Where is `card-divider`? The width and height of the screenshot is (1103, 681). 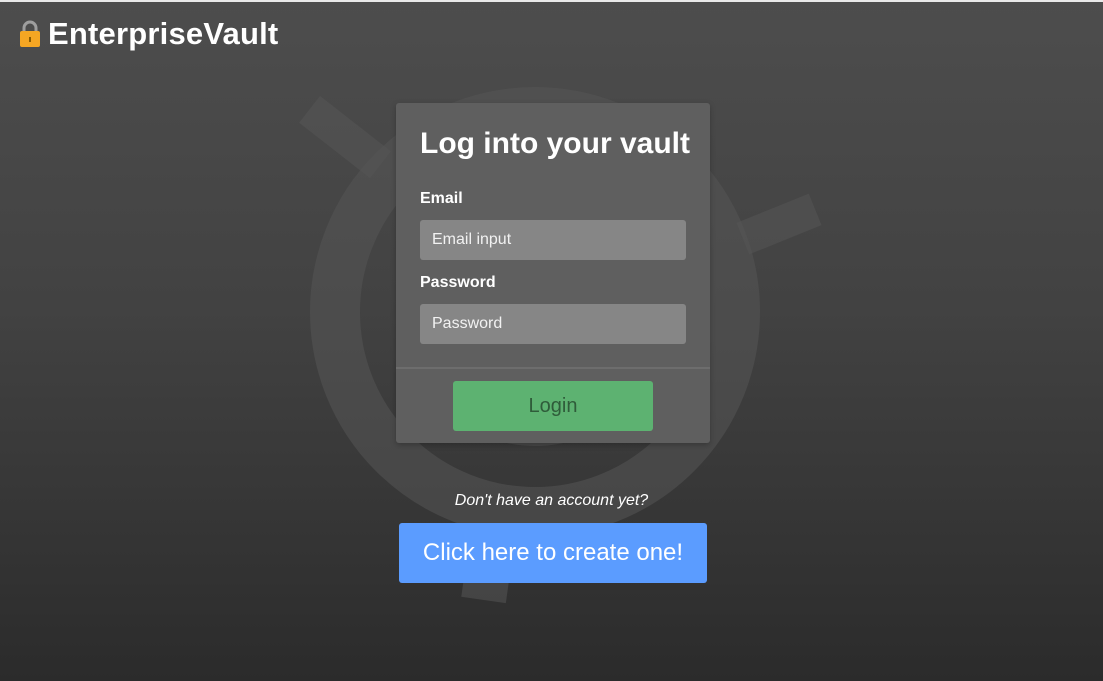
card-divider is located at coordinates (553, 368).